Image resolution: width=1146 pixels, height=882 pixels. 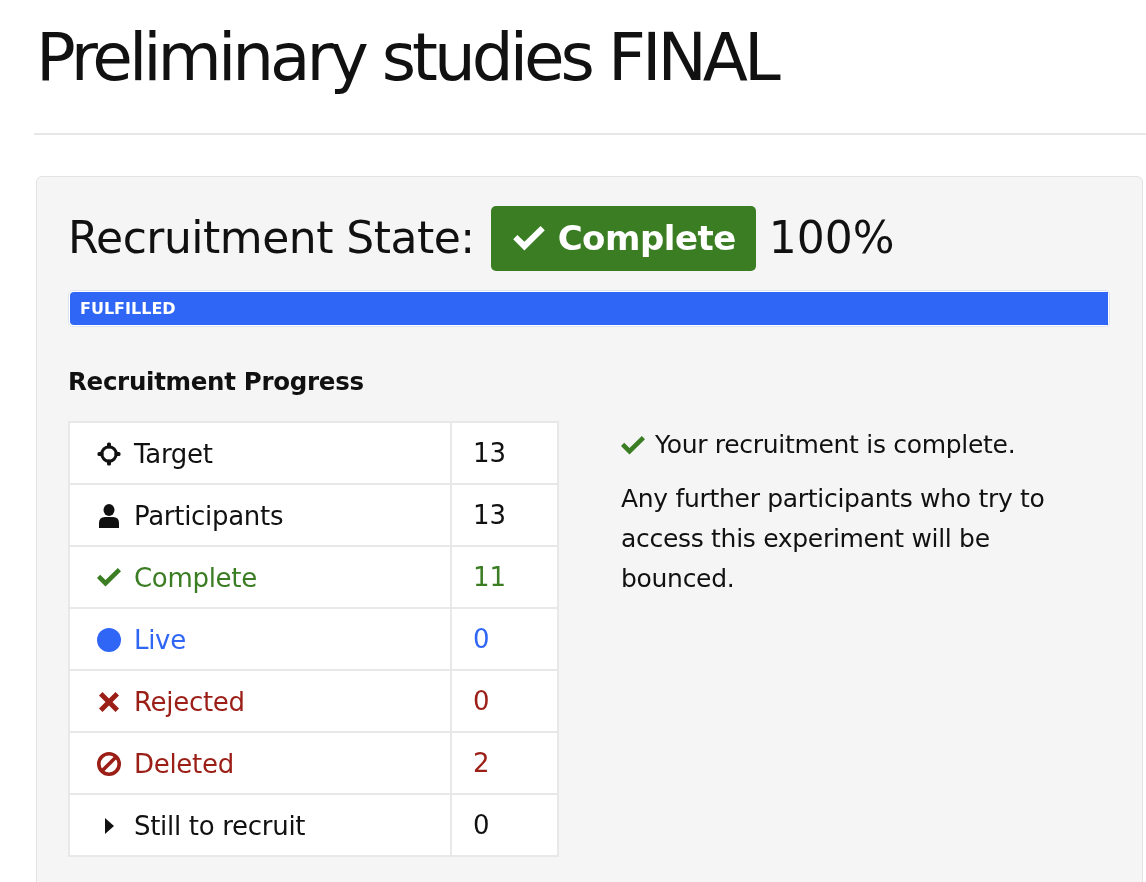 What do you see at coordinates (504, 763) in the screenshot?
I see `count-cell: 2` at bounding box center [504, 763].